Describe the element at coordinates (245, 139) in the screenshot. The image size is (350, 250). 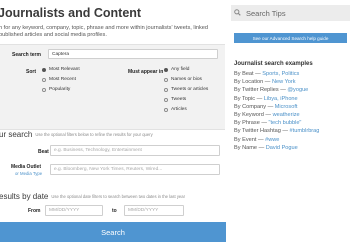
I see `example-key: By Event` at that location.